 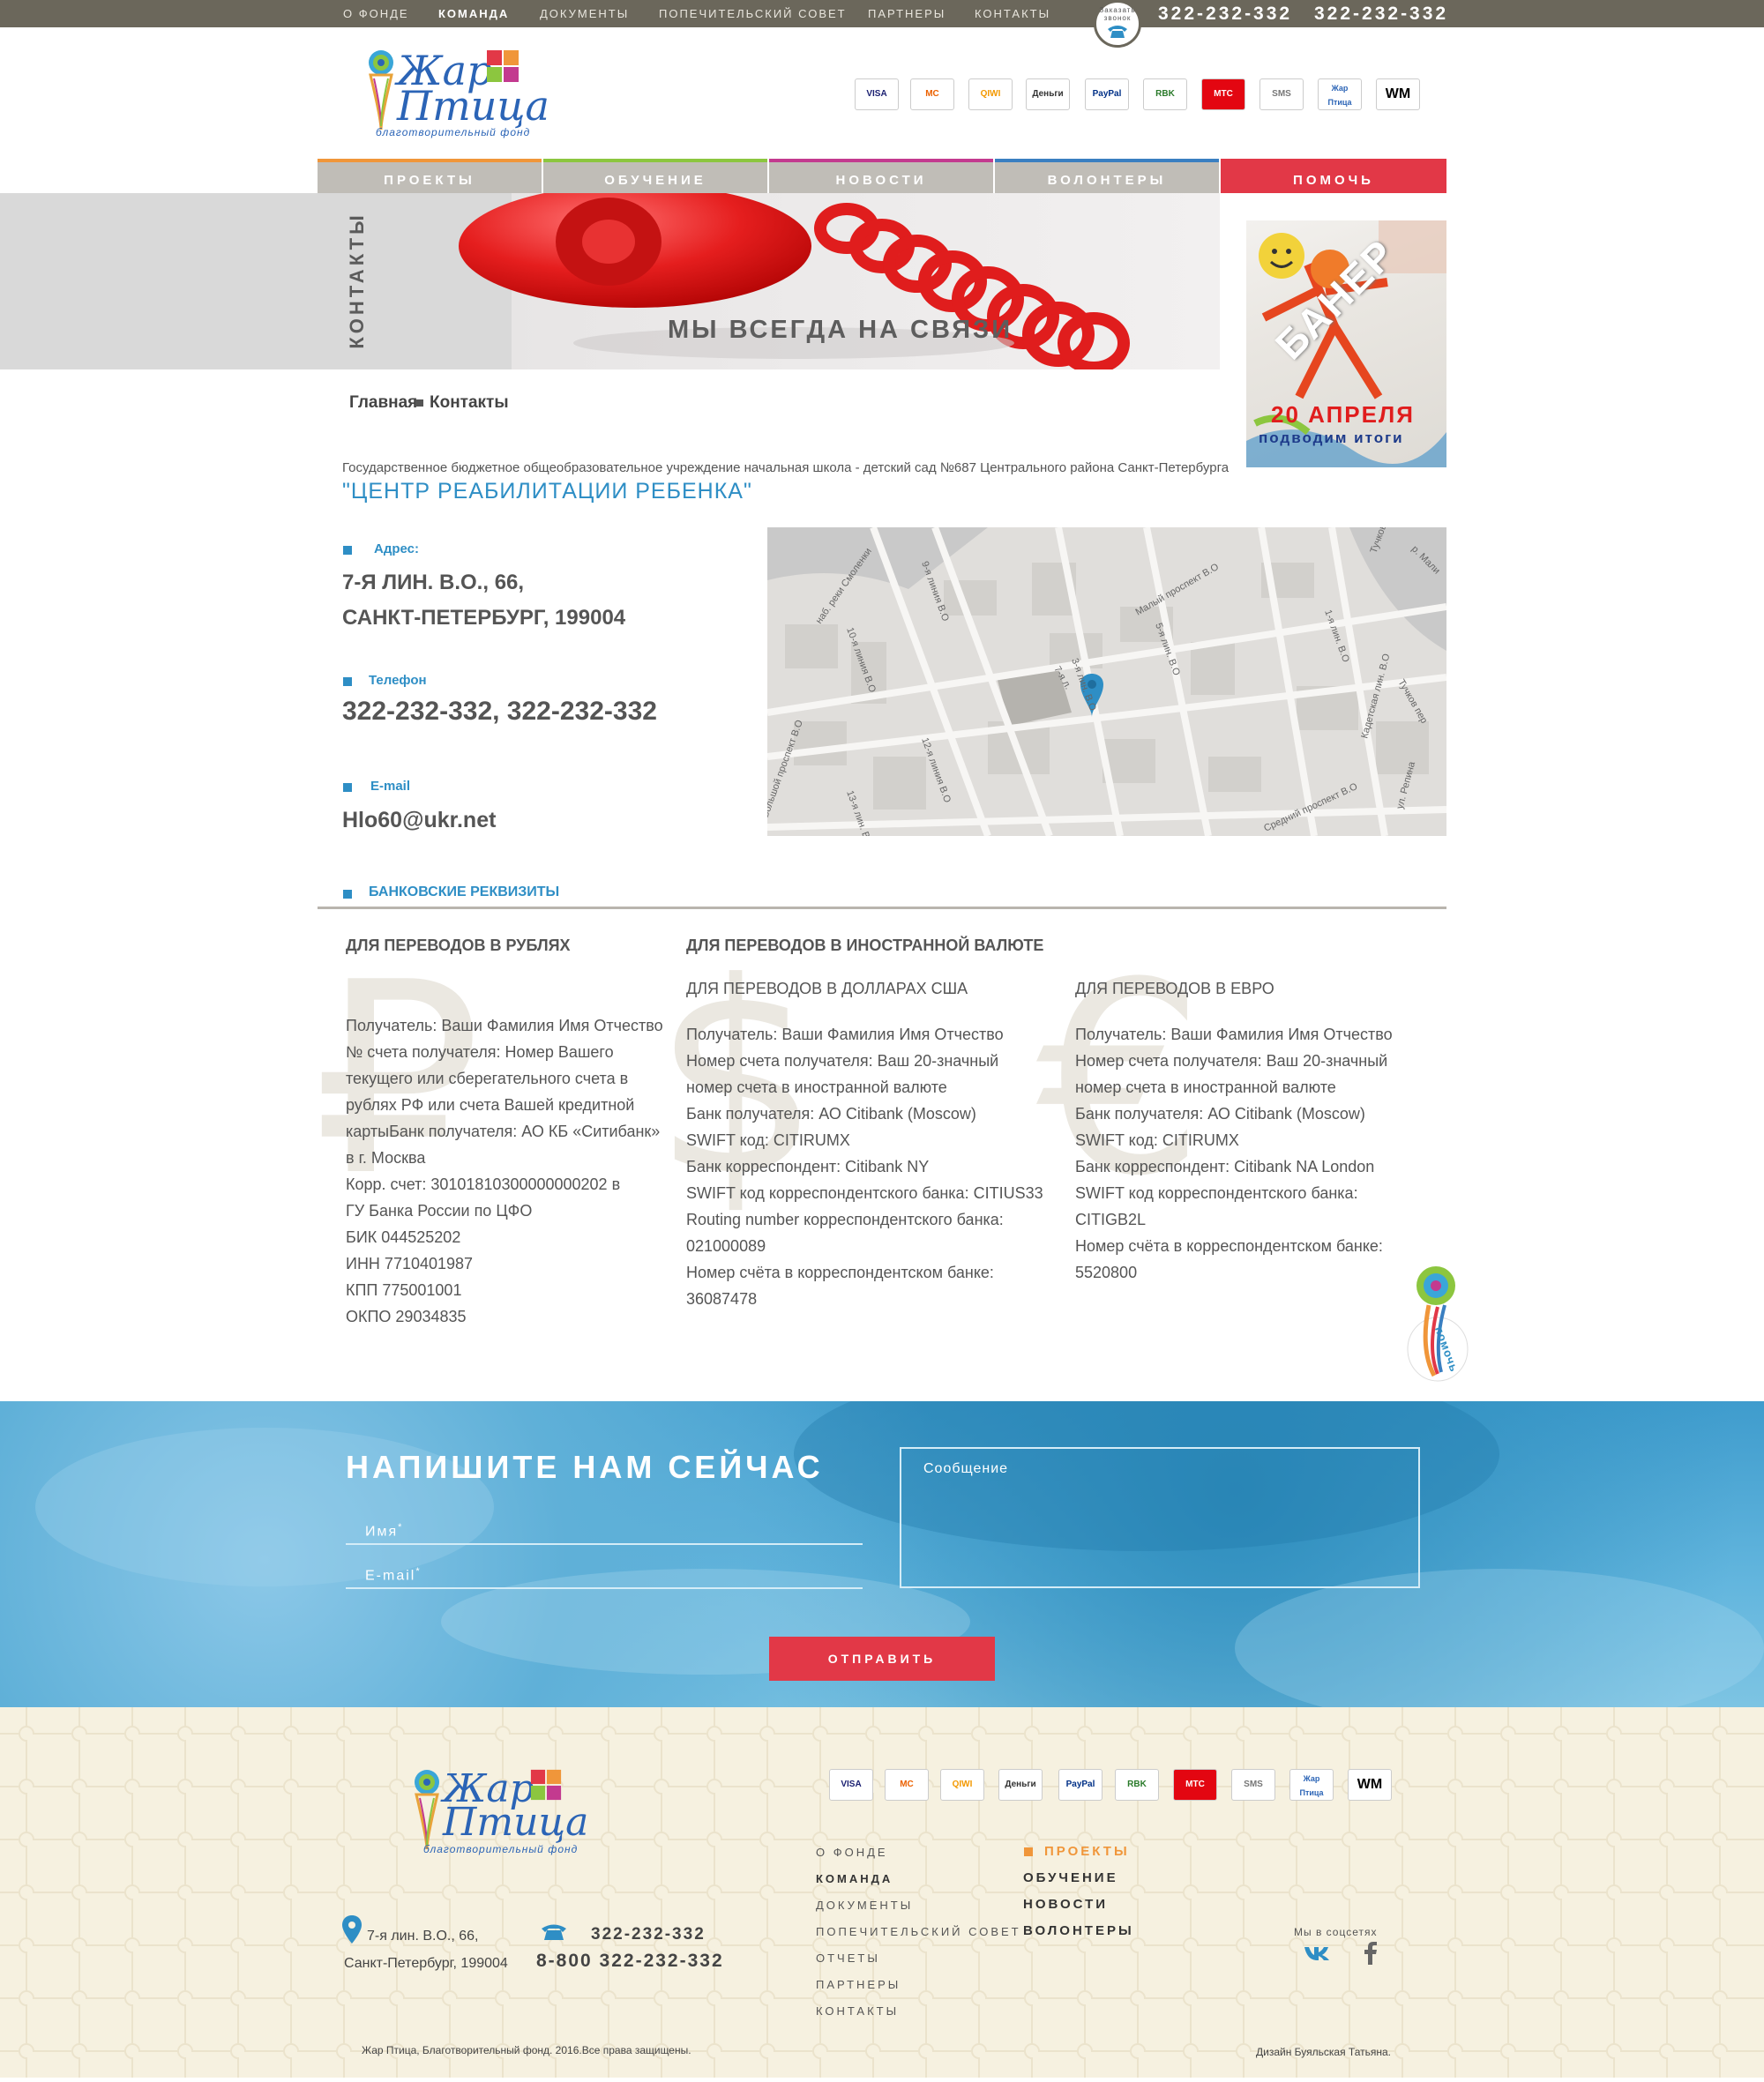 I want to click on phone-value: 322-232-332, 322-232-332, so click(x=500, y=712).